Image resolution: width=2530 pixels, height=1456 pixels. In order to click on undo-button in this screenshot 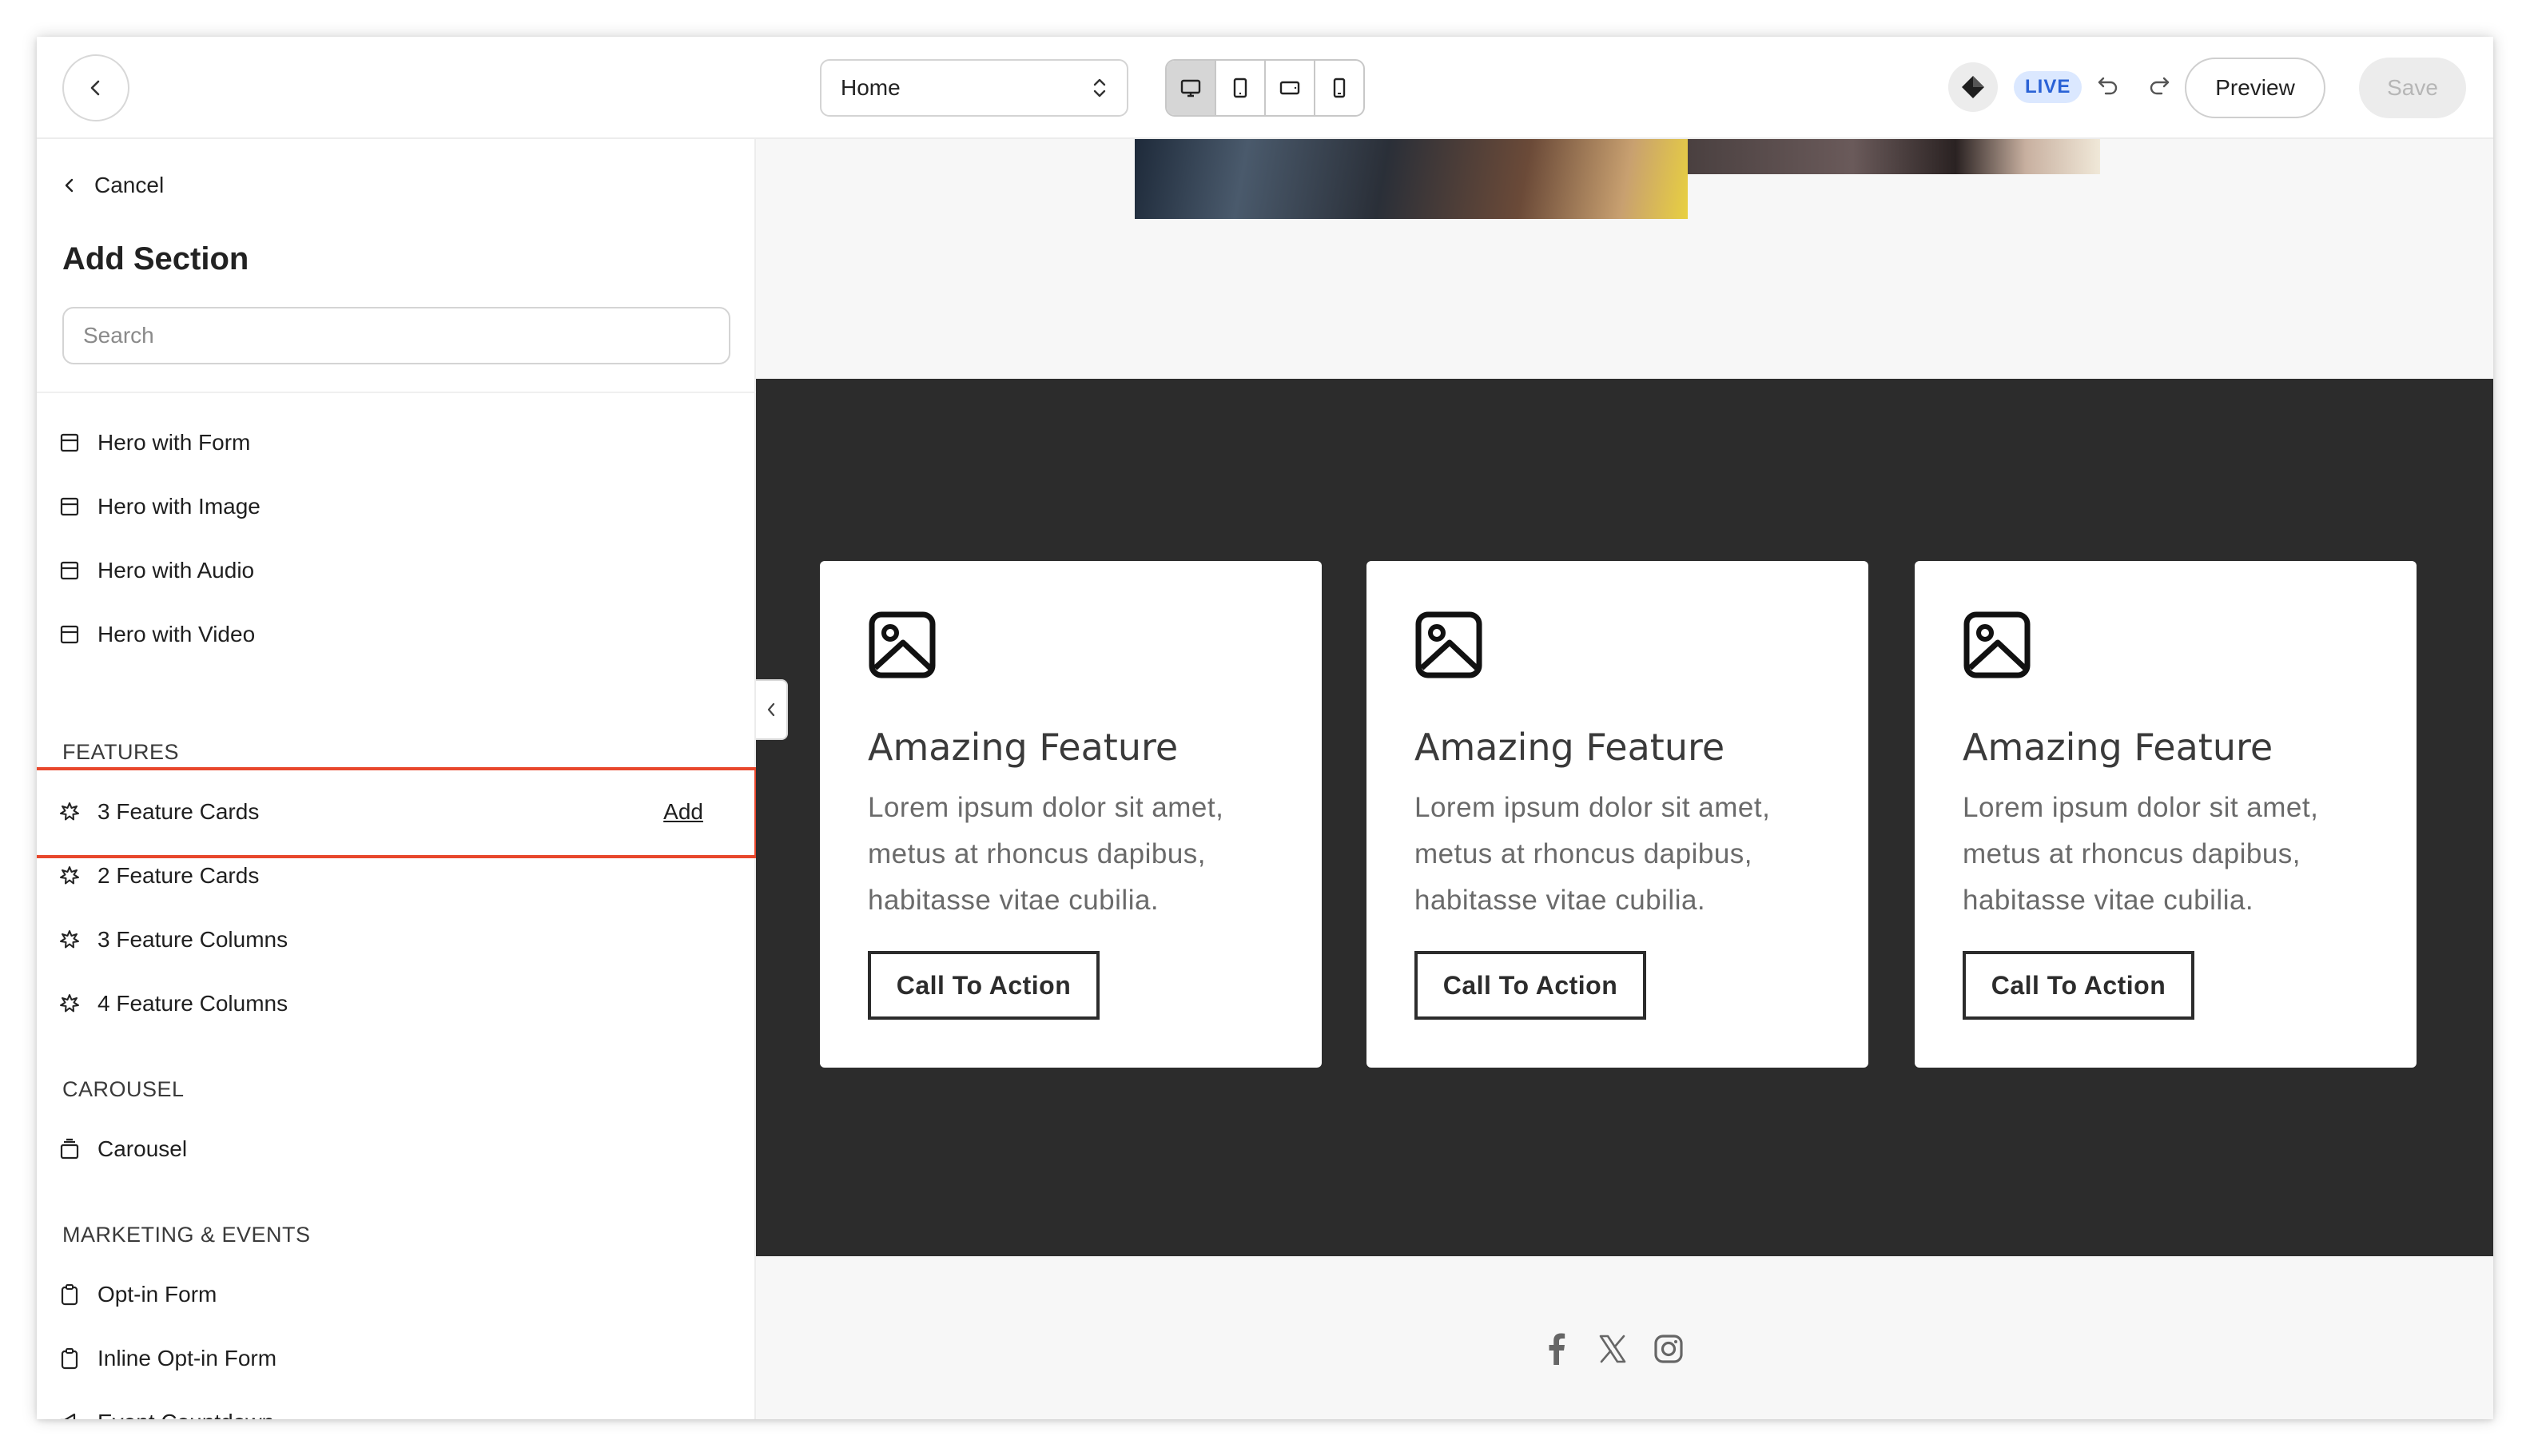, I will do `click(2108, 85)`.